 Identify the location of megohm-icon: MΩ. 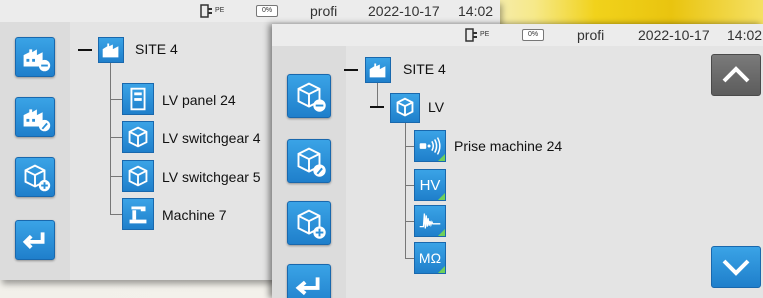
(430, 258).